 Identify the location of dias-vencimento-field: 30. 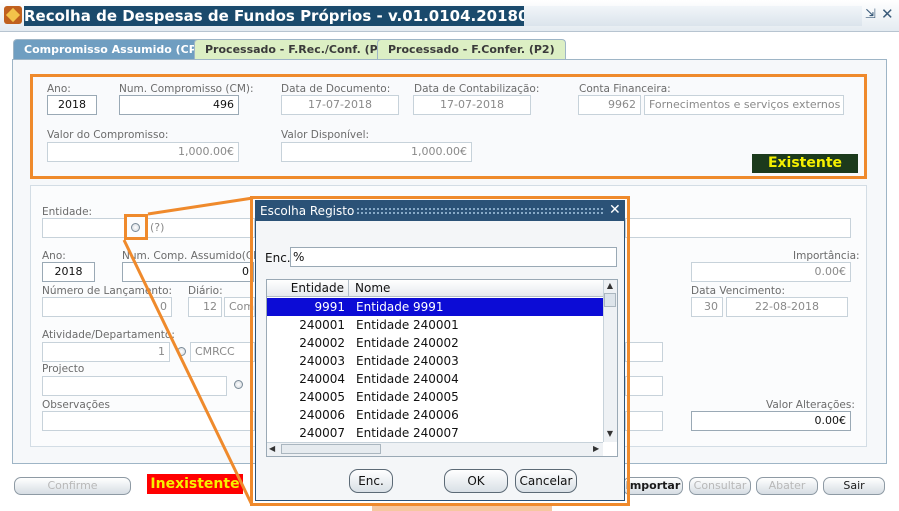
(707, 307).